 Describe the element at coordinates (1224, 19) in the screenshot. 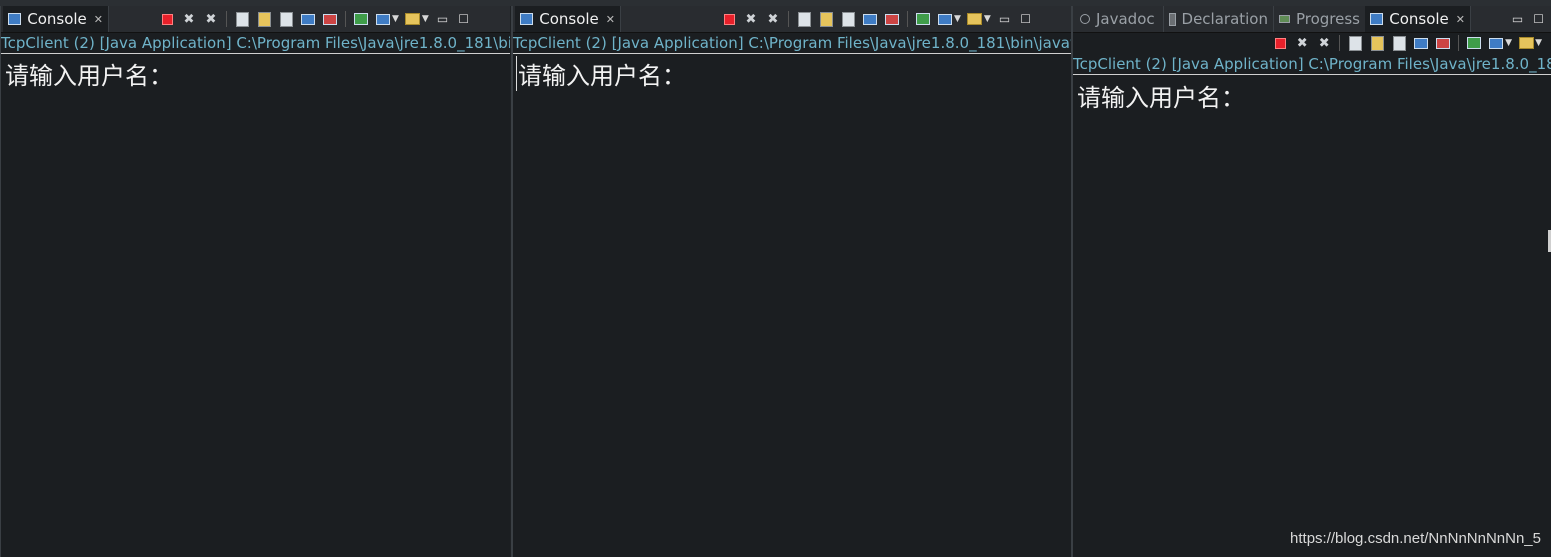

I see `tab-label: Declaration` at that location.